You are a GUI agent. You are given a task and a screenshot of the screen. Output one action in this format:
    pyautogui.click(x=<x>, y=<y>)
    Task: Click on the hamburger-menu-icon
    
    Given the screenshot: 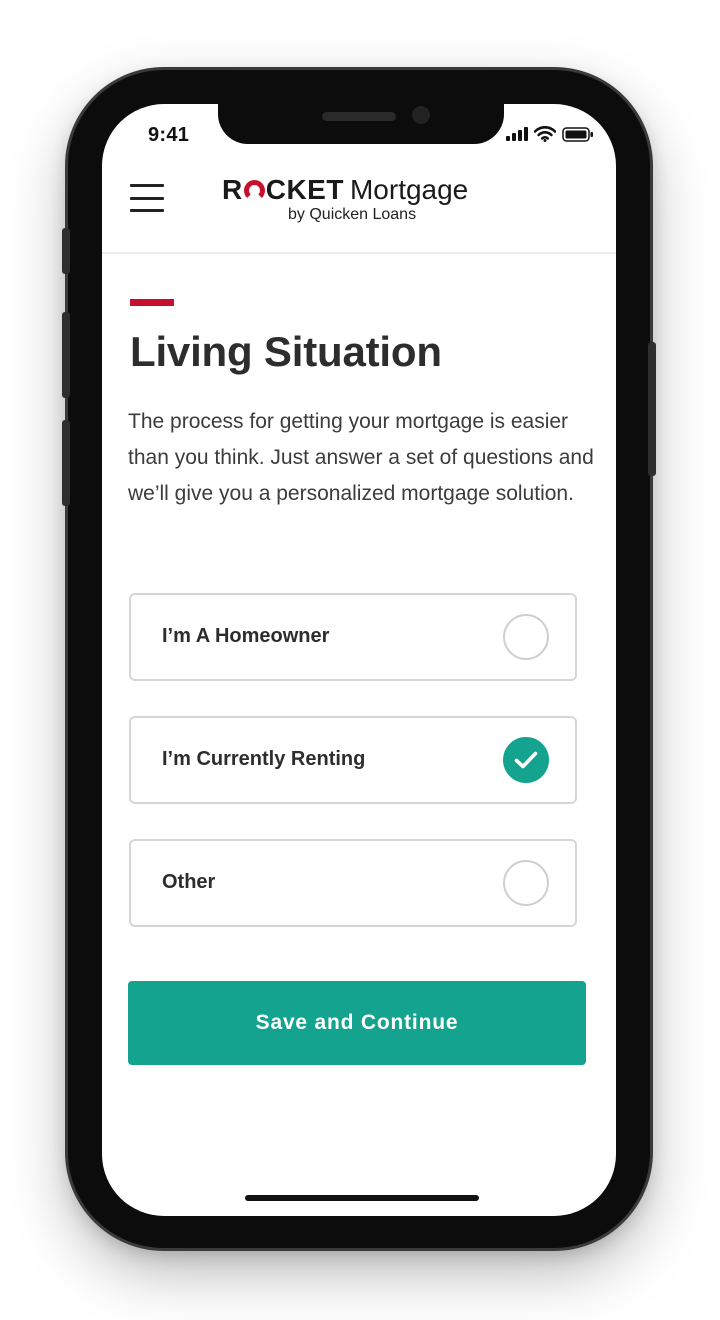 What is the action you would take?
    pyautogui.click(x=147, y=198)
    